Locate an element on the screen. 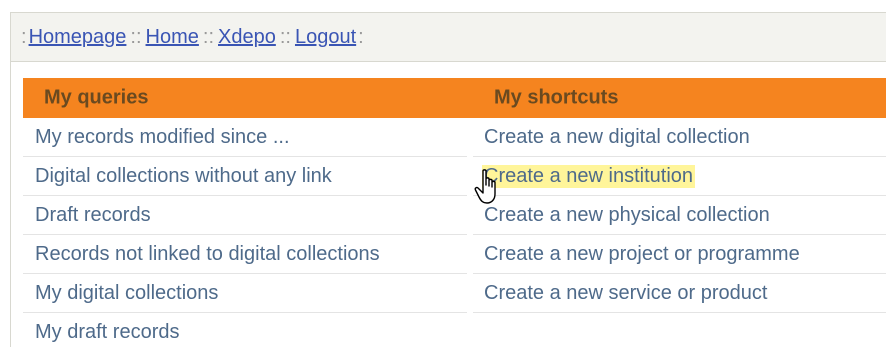 The width and height of the screenshot is (886, 347). shortcut-item-label: Create a new institution is located at coordinates (589, 176).